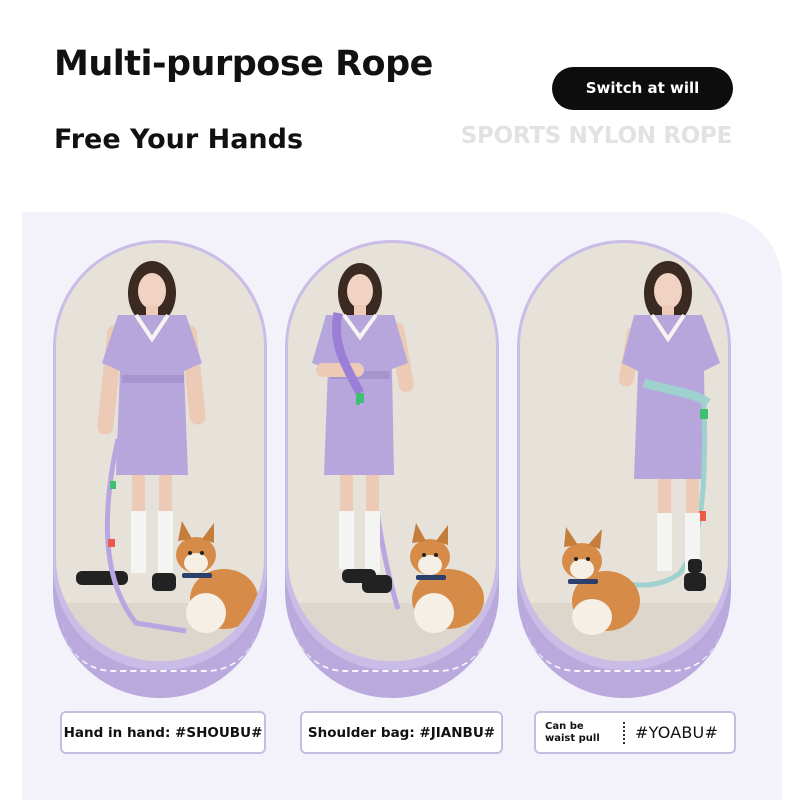  I want to click on switch-at-will-button: Switch at will, so click(642, 88).